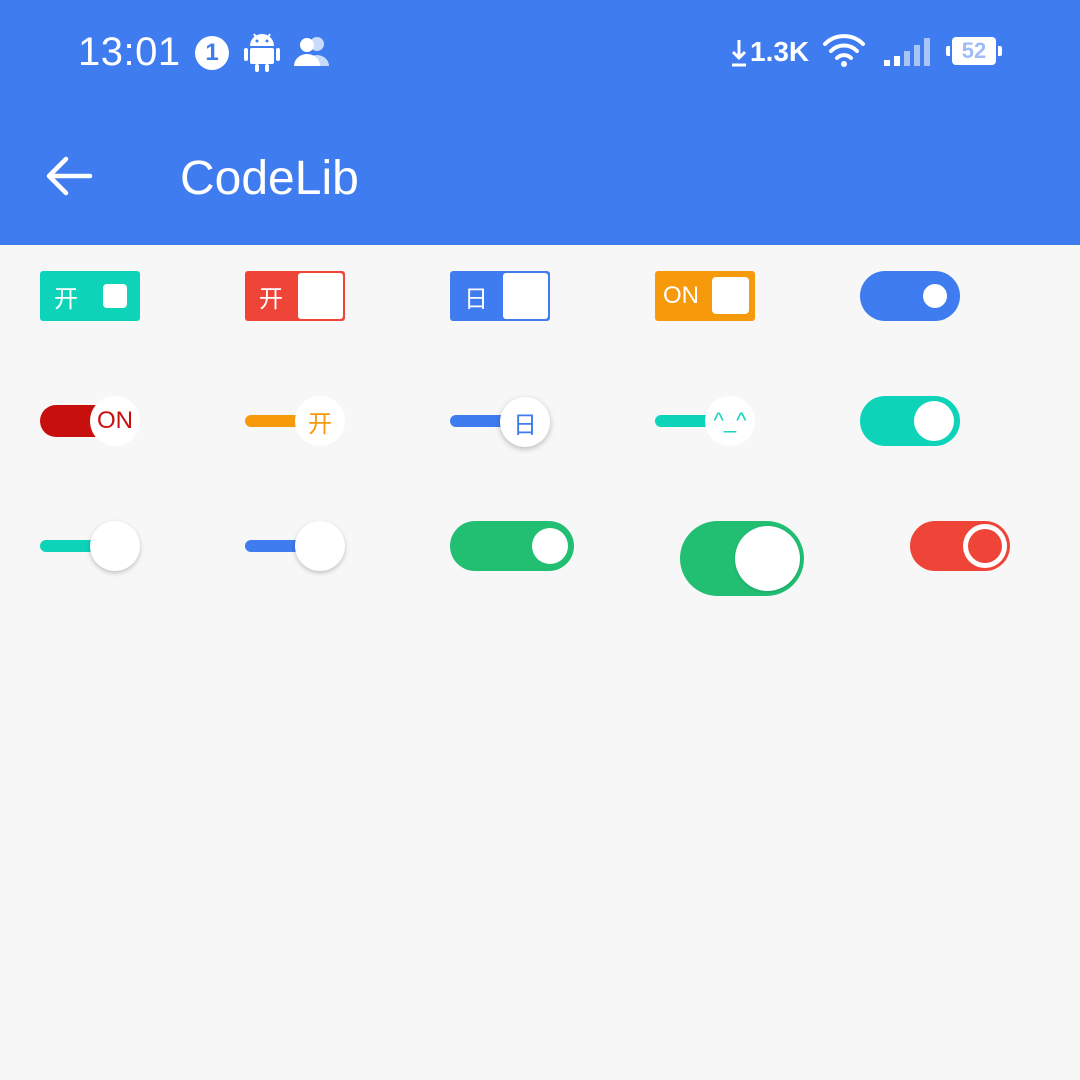  What do you see at coordinates (90, 296) in the screenshot?
I see `switch-teal-square: 开` at bounding box center [90, 296].